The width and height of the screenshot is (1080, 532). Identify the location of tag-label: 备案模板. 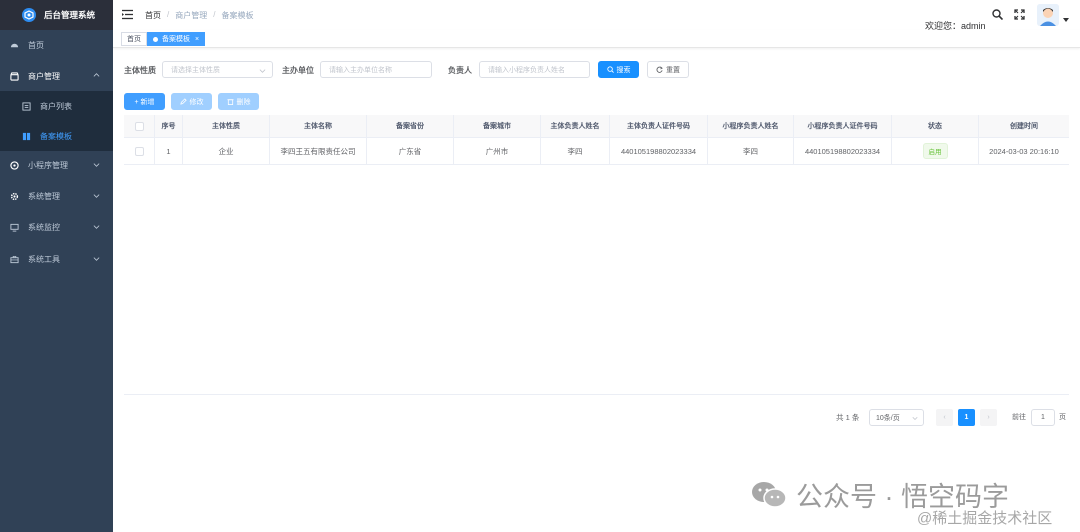
(176, 39).